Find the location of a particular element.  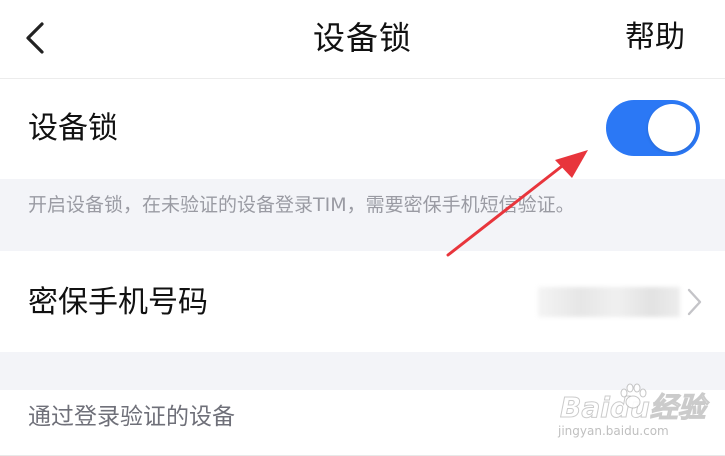

chevron-right-icon is located at coordinates (694, 302).